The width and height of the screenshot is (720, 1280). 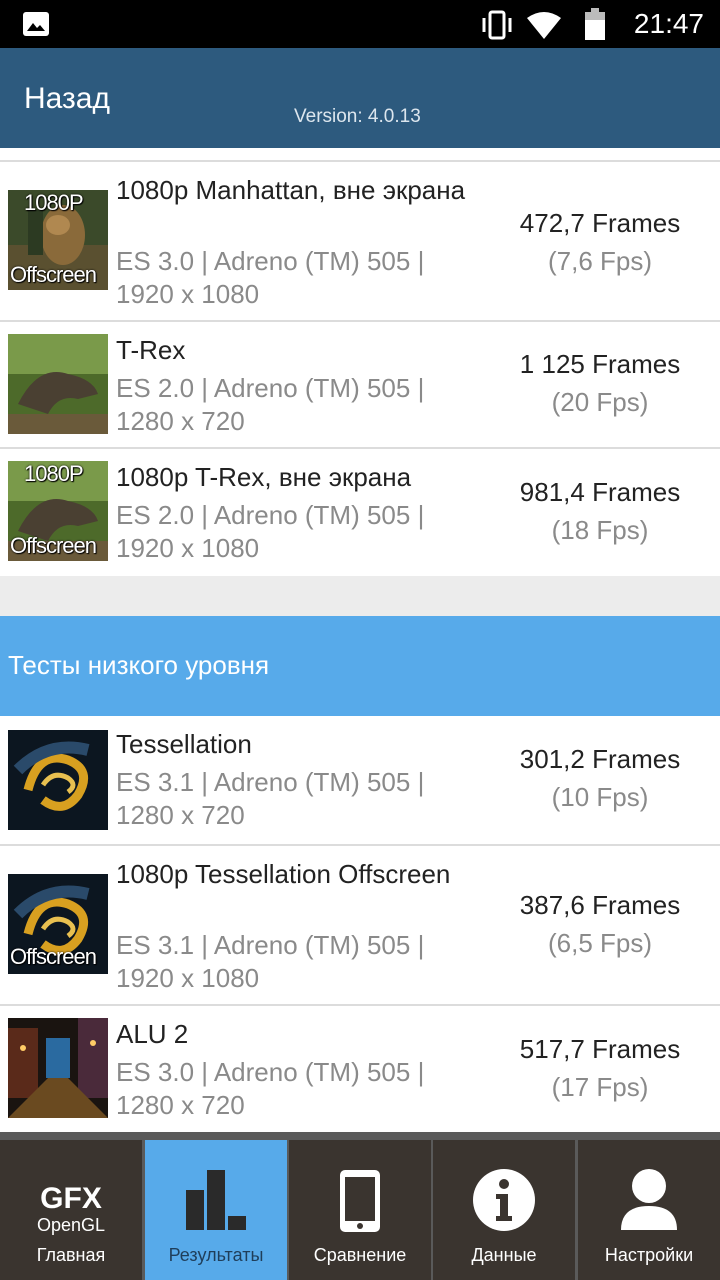 What do you see at coordinates (600, 905) in the screenshot?
I see `result-score: 387,6 Frames` at bounding box center [600, 905].